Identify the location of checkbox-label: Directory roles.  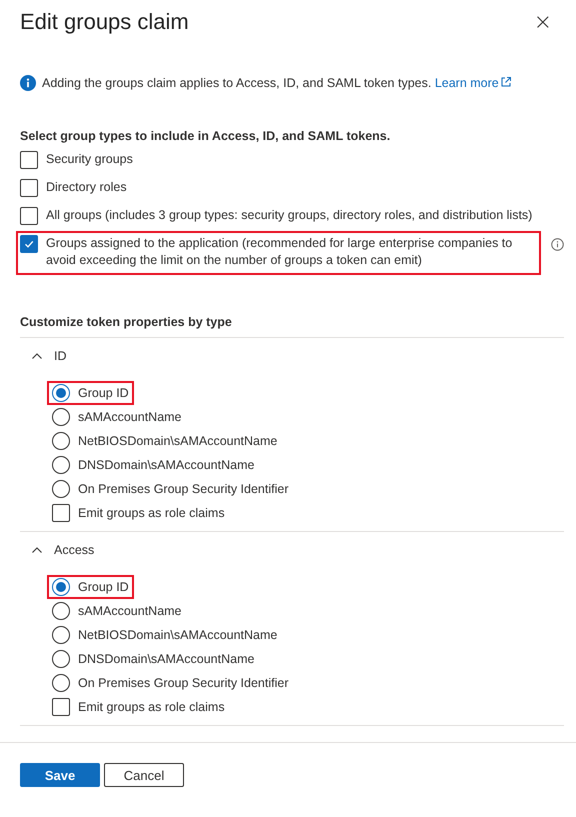
(87, 187).